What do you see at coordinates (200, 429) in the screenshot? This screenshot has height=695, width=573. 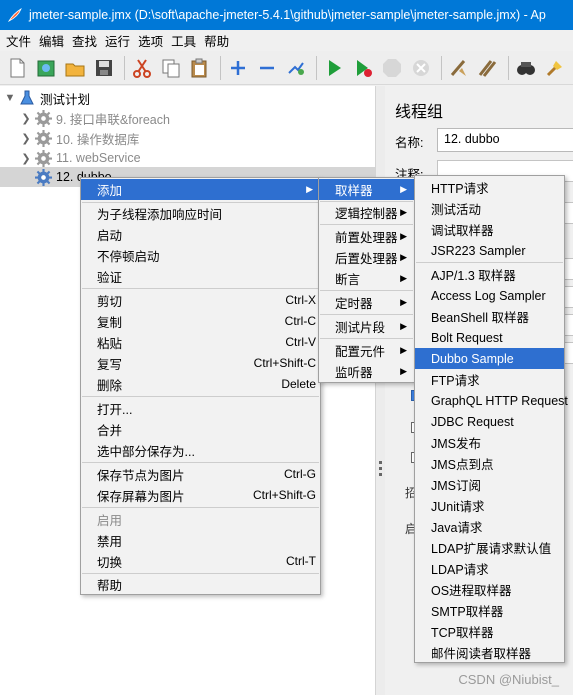 I see `menu-item-merge: 合并` at bounding box center [200, 429].